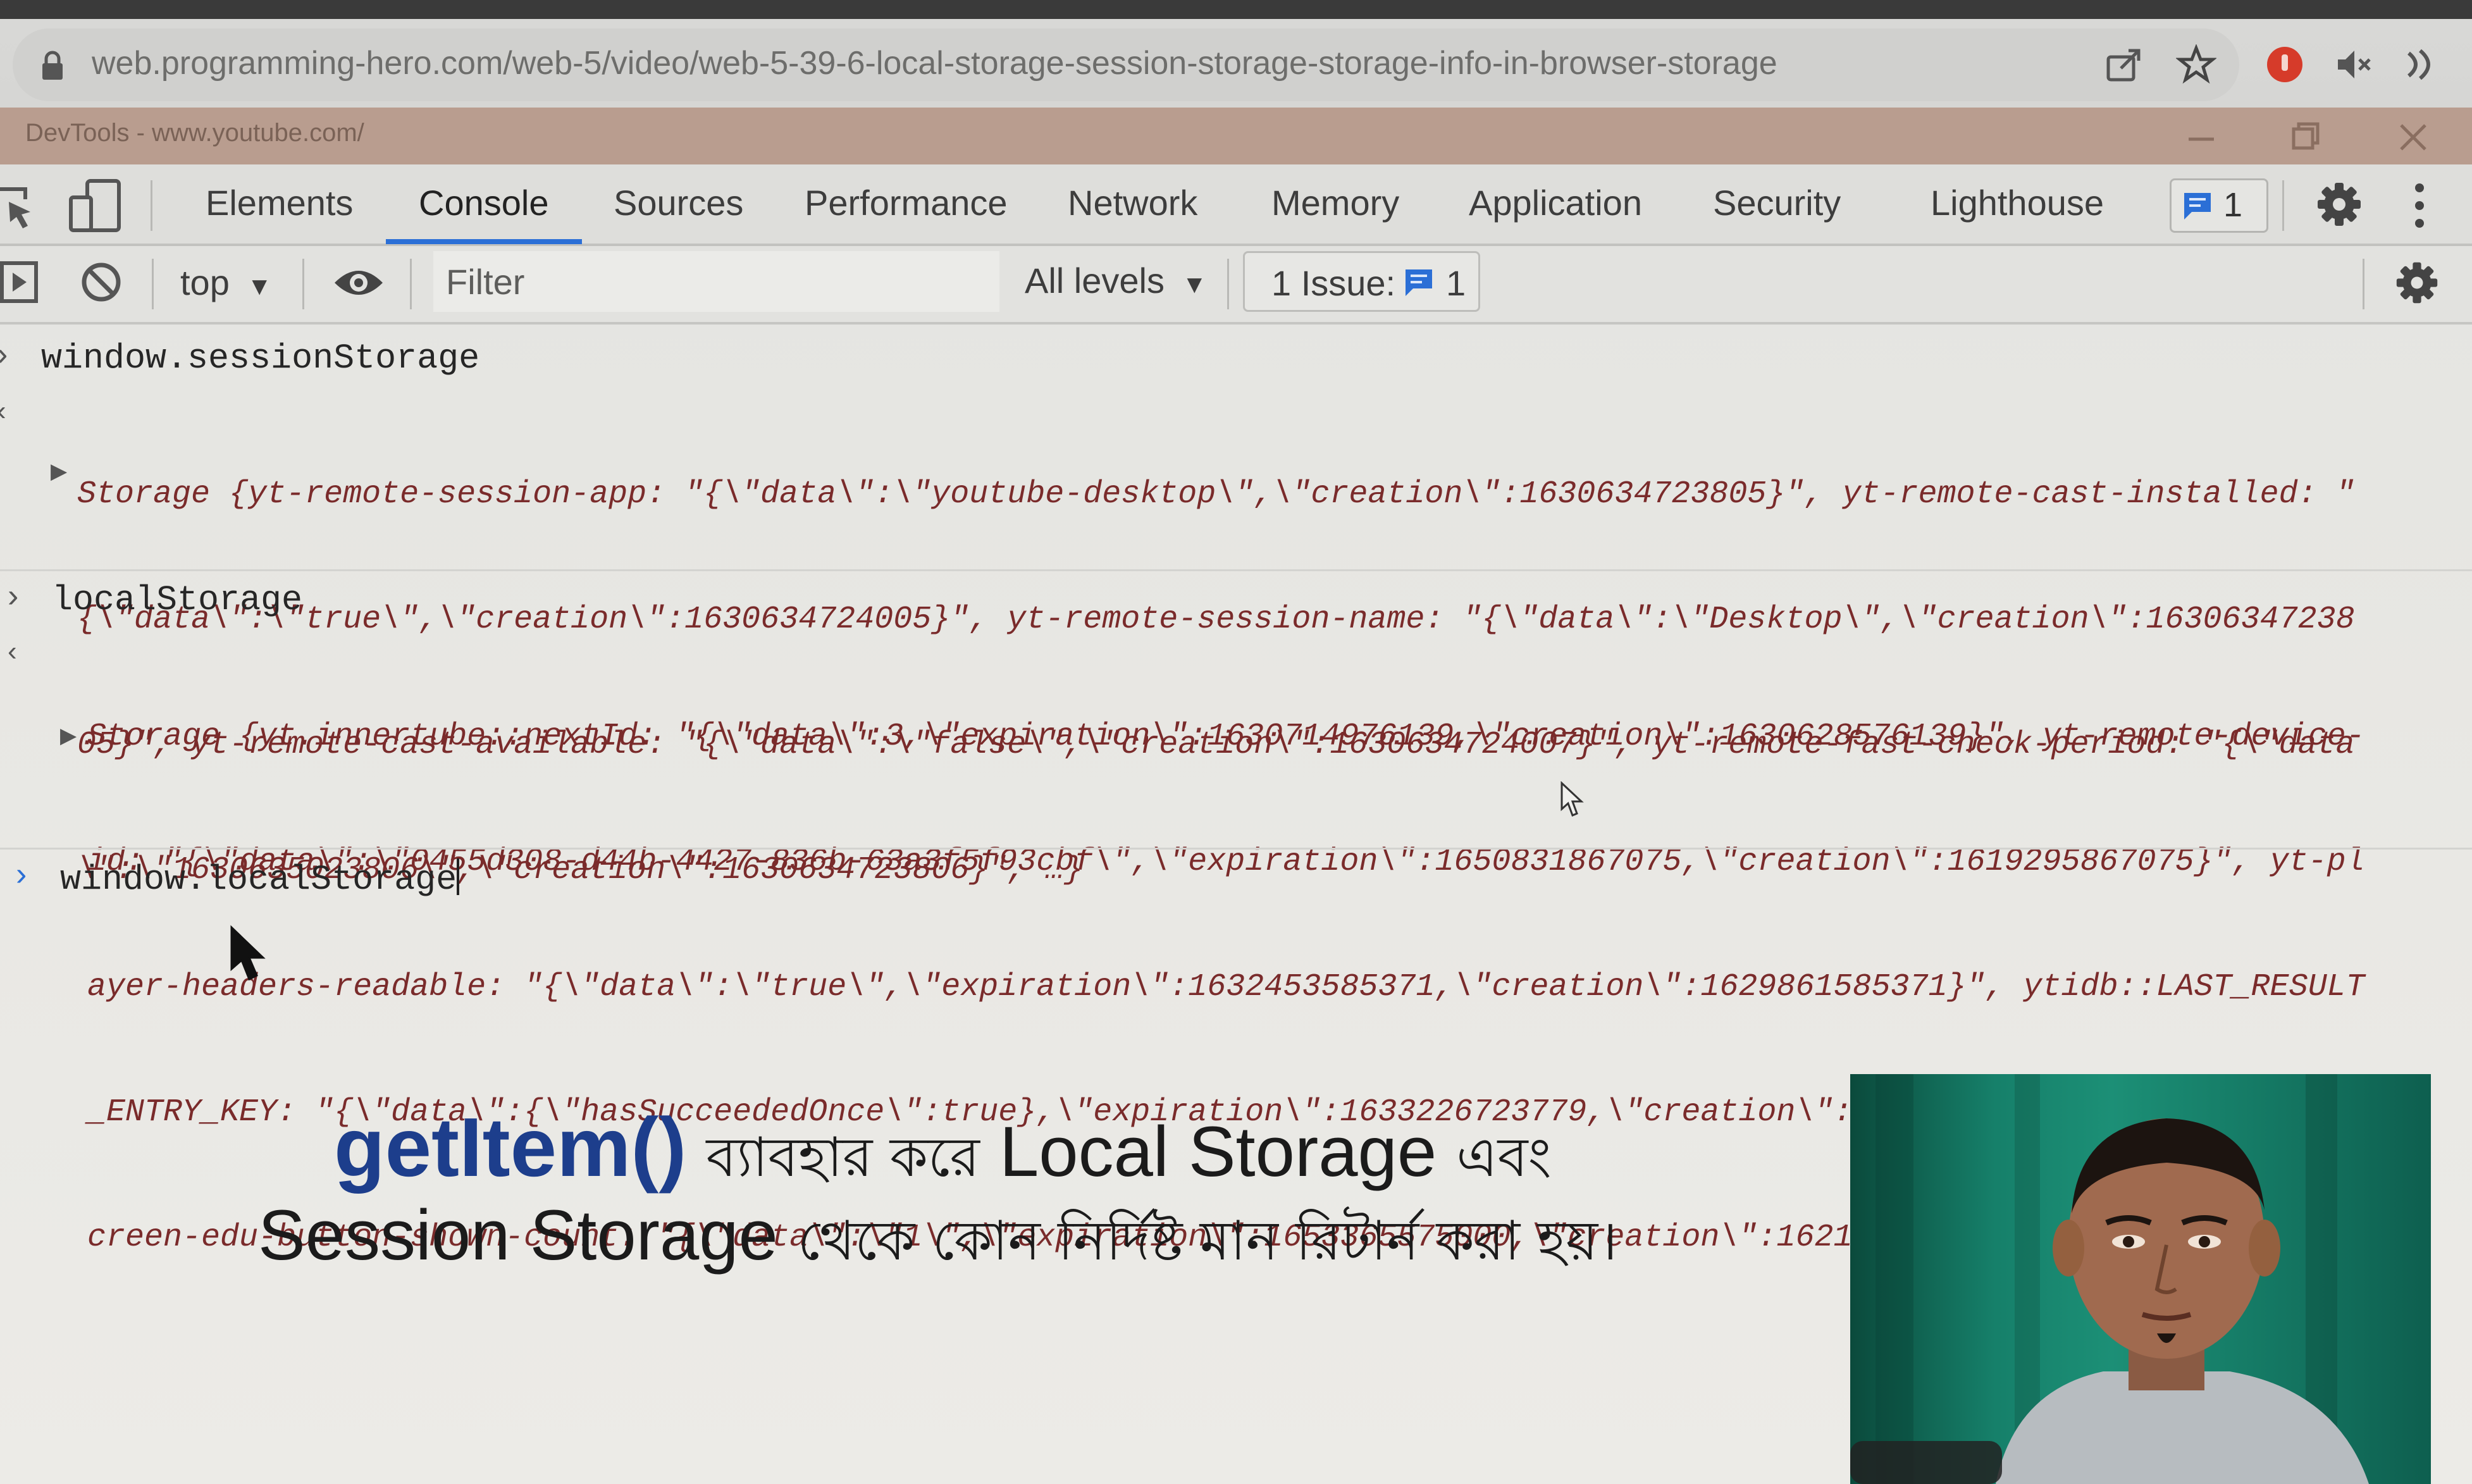  What do you see at coordinates (1777, 202) in the screenshot?
I see `tab-security: Security` at bounding box center [1777, 202].